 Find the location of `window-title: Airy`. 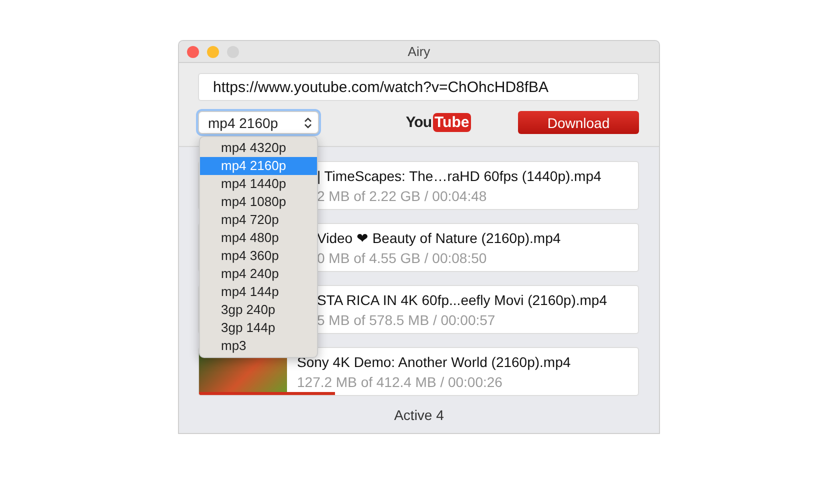

window-title: Airy is located at coordinates (419, 51).